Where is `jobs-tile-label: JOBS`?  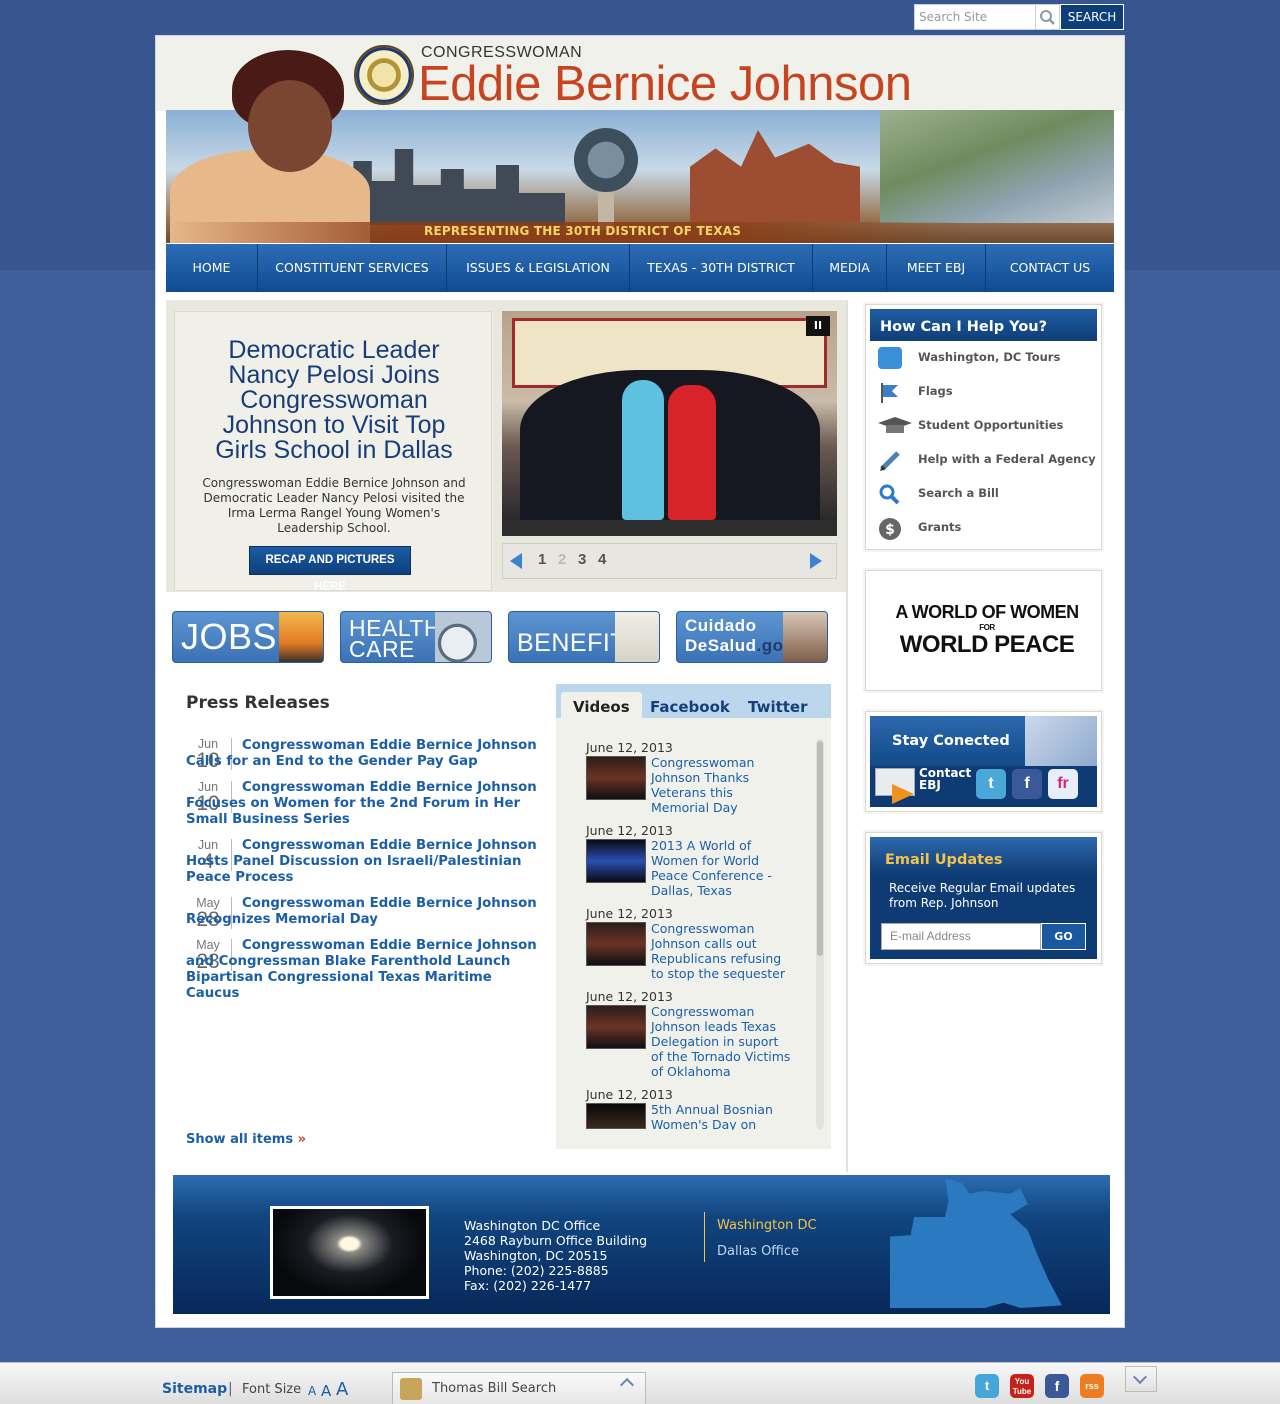
jobs-tile-label: JOBS is located at coordinates (229, 636).